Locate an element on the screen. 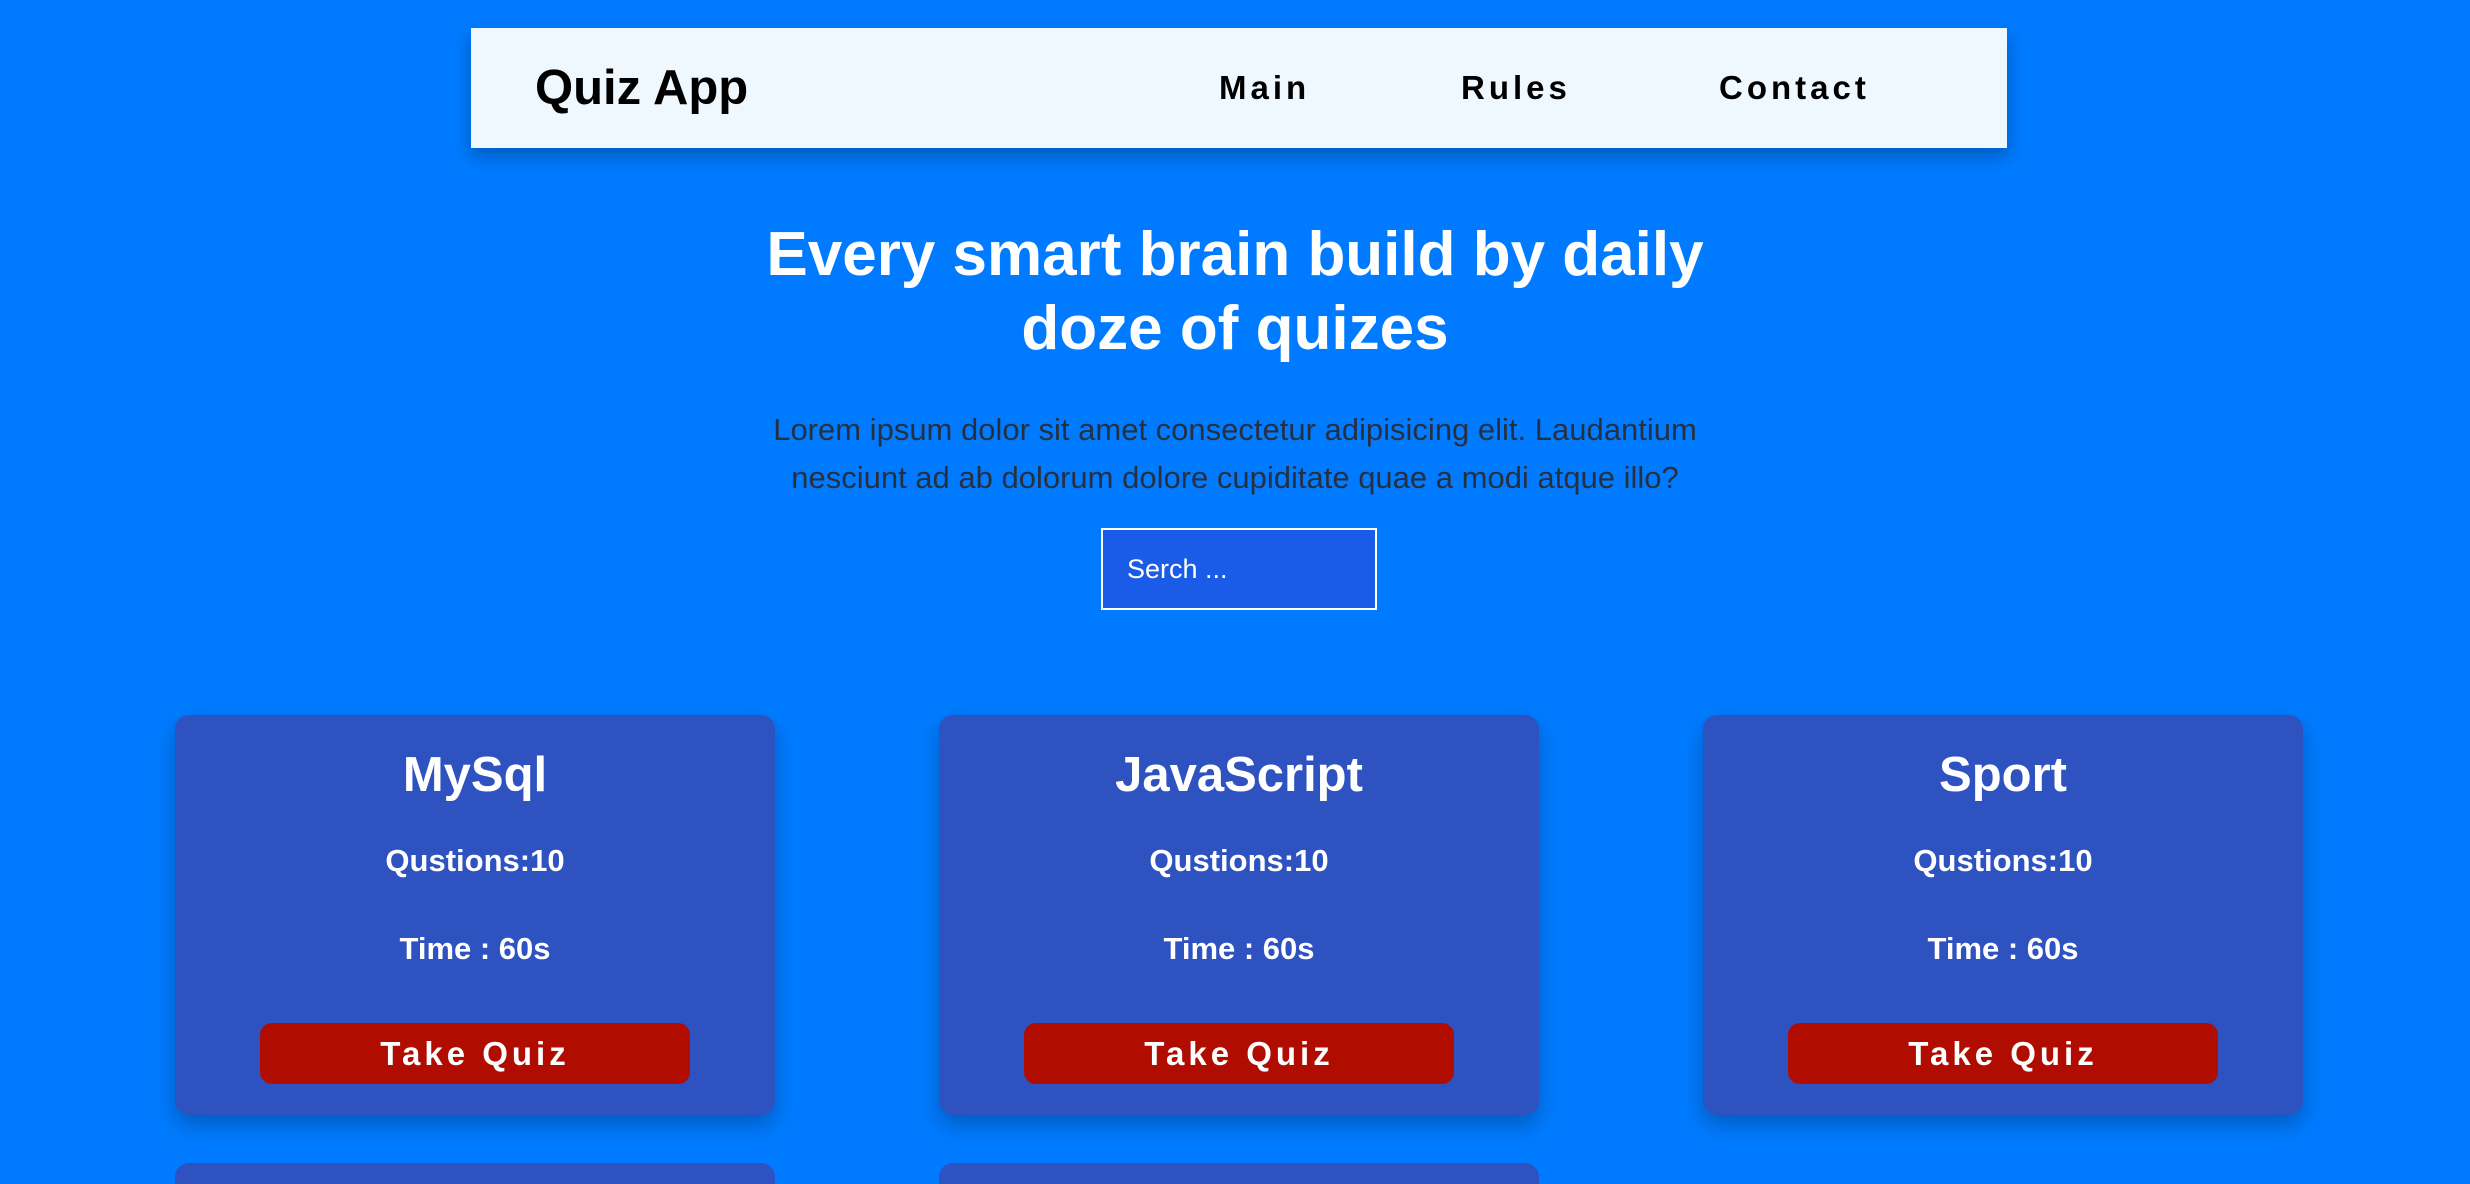  navbar: Quiz App Main Rules Contact is located at coordinates (1239, 88).